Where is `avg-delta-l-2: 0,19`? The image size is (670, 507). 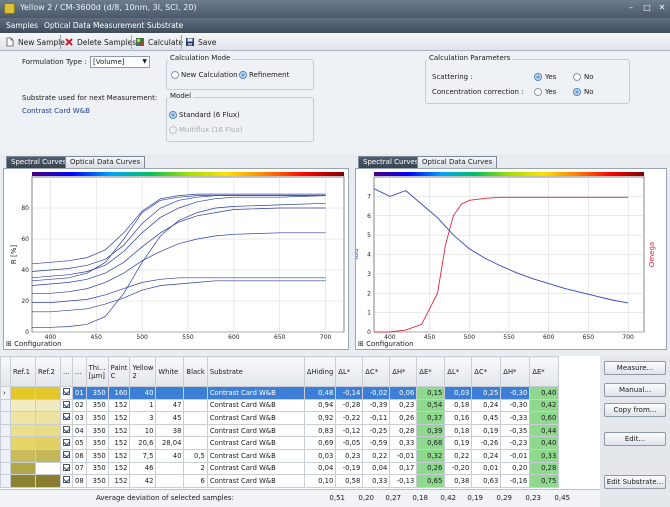
avg-delta-l-2: 0,19 is located at coordinates (475, 498).